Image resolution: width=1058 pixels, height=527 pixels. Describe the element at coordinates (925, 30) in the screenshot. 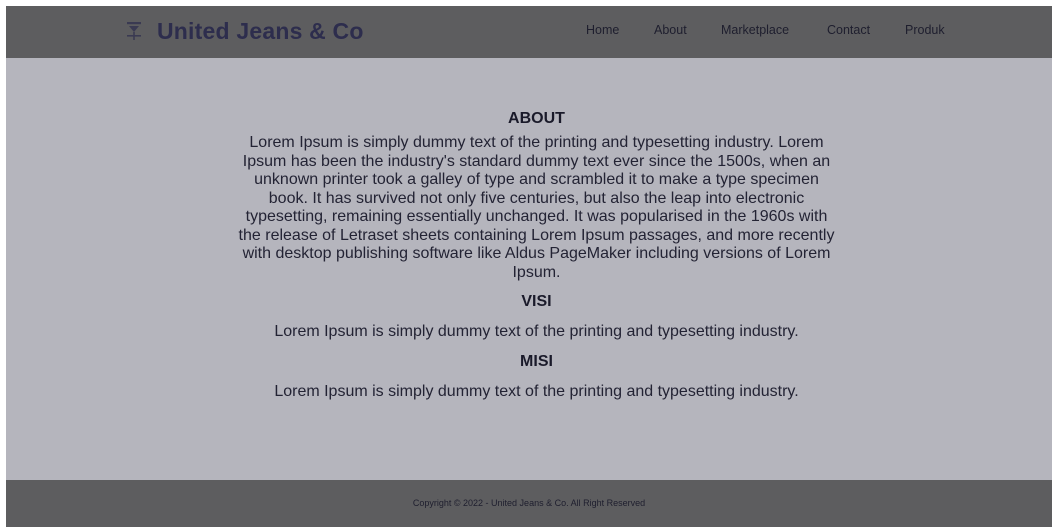

I see `nav-link-produk: Produk` at that location.